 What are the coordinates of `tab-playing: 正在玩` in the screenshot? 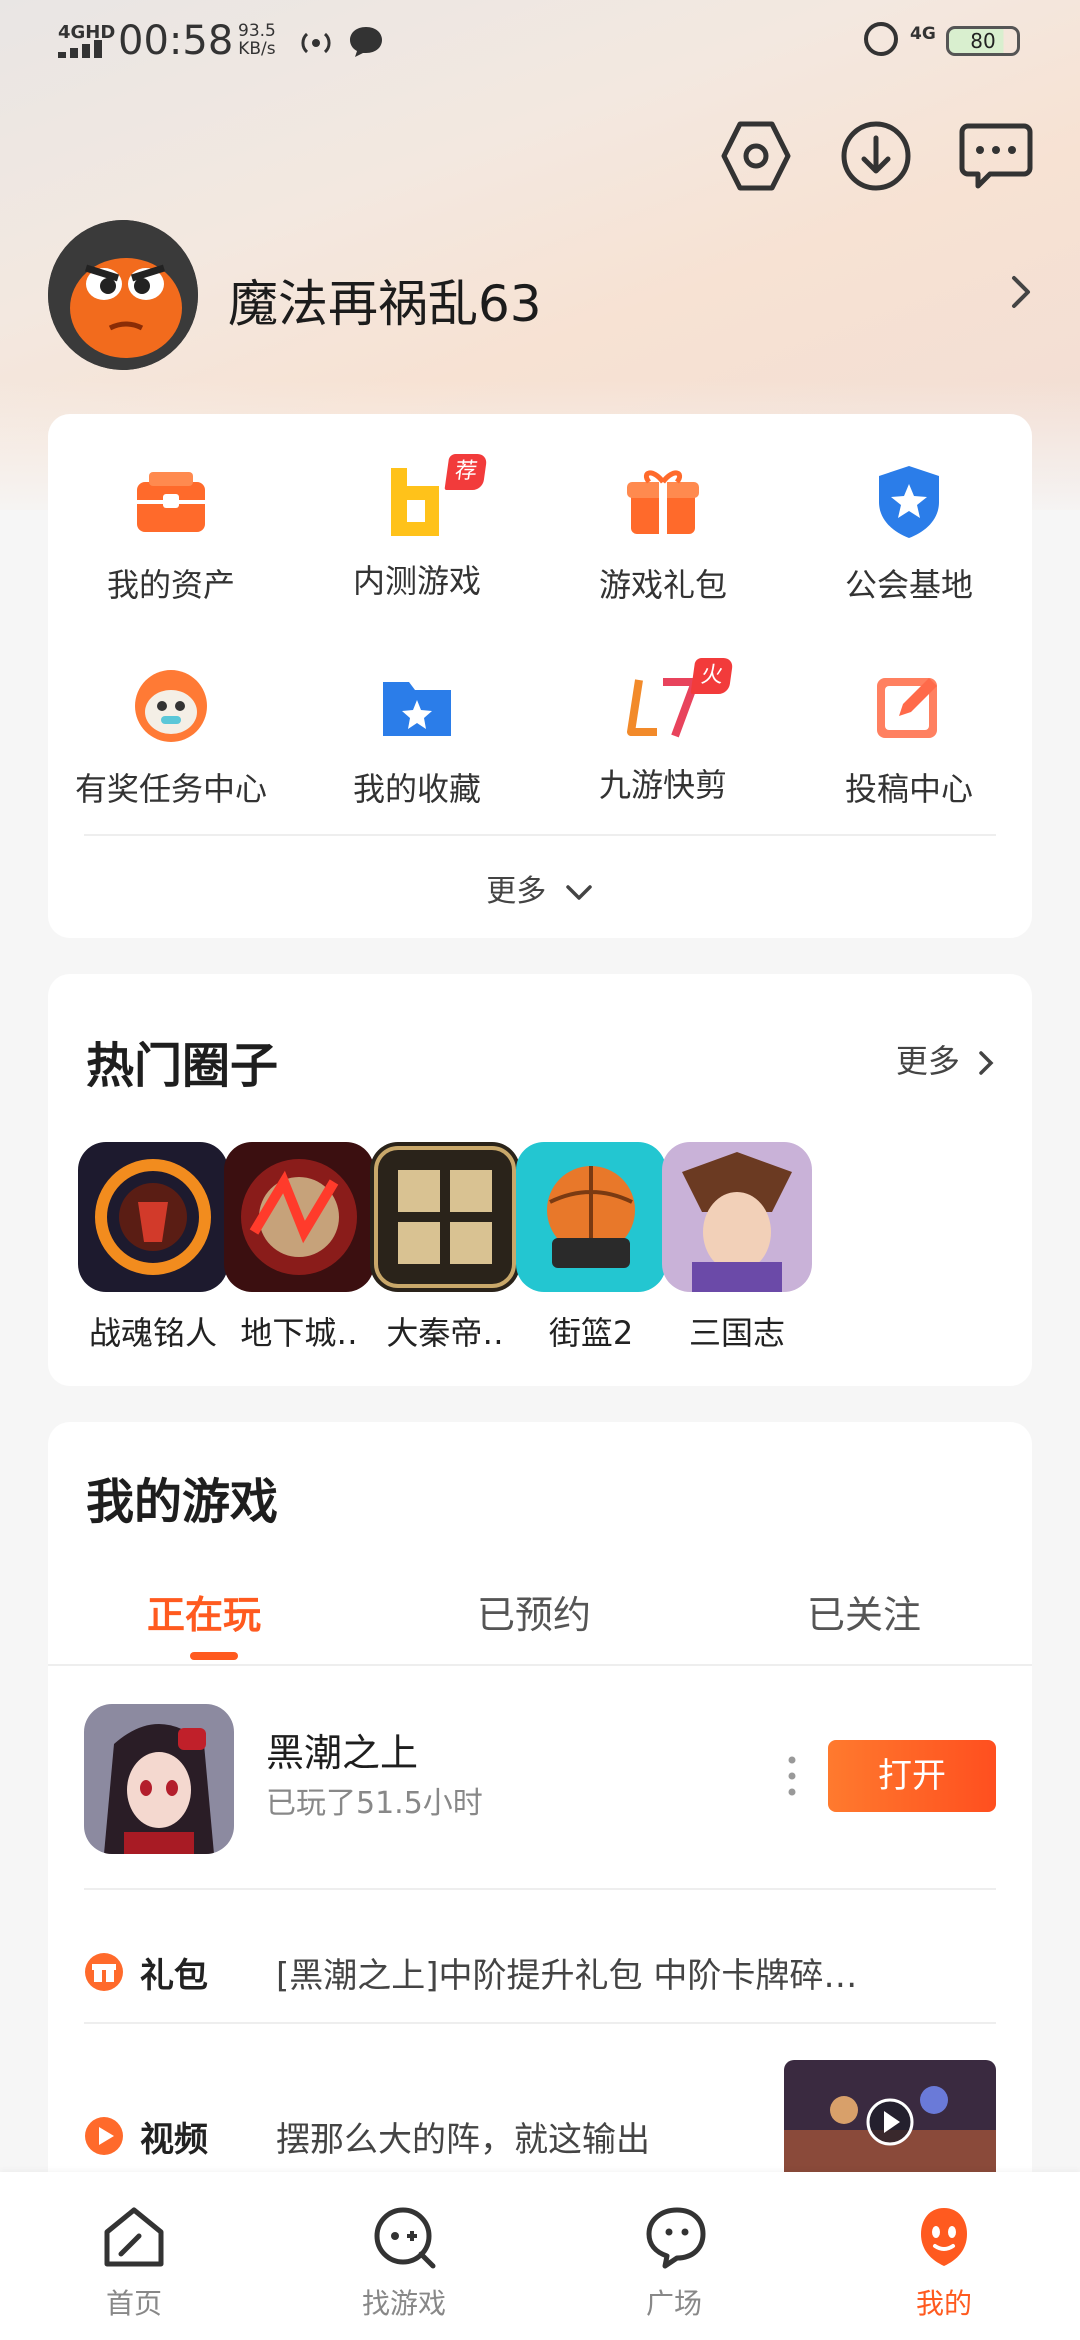 It's located at (204, 1611).